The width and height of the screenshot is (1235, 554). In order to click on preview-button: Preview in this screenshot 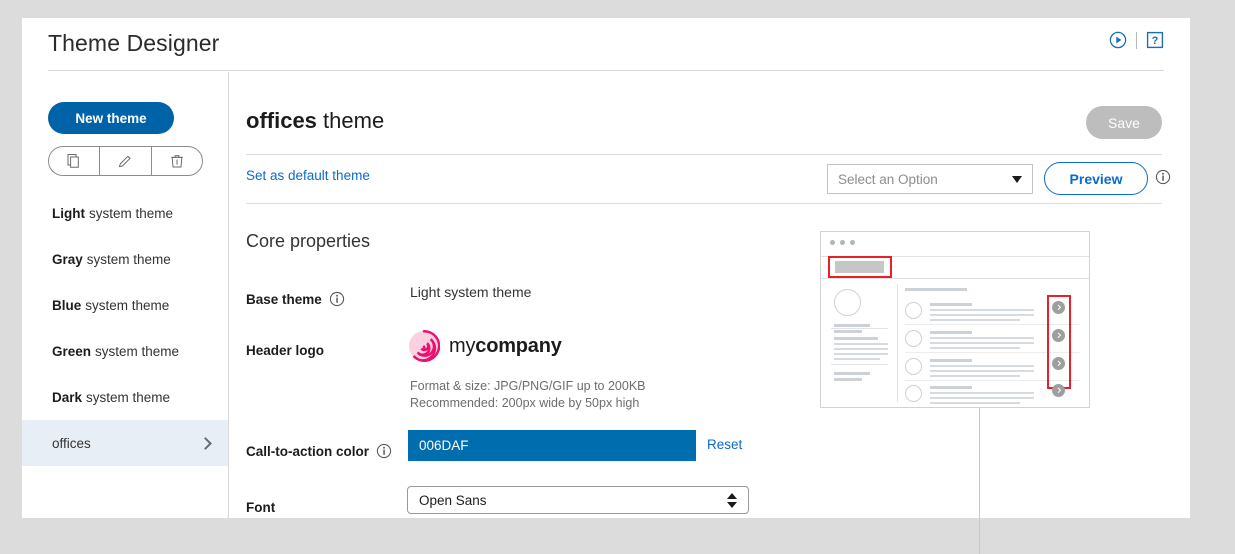, I will do `click(1096, 178)`.